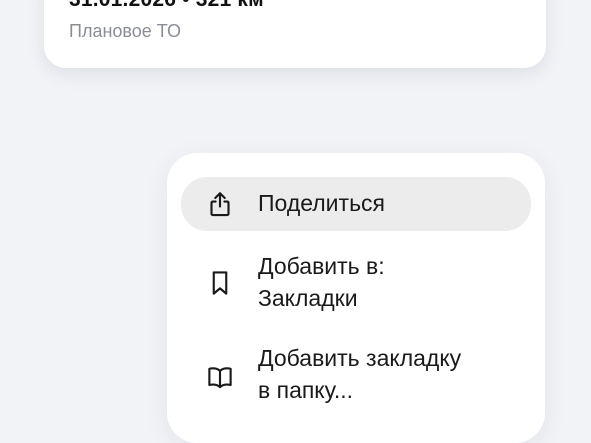 The image size is (591, 443). I want to click on menu-item-share: Поделиться, so click(356, 204).